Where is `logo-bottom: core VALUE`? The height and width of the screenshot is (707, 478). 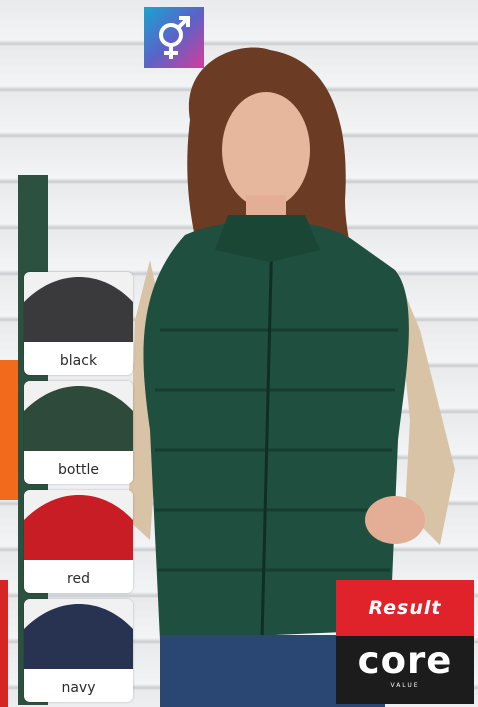 logo-bottom: core VALUE is located at coordinates (405, 670).